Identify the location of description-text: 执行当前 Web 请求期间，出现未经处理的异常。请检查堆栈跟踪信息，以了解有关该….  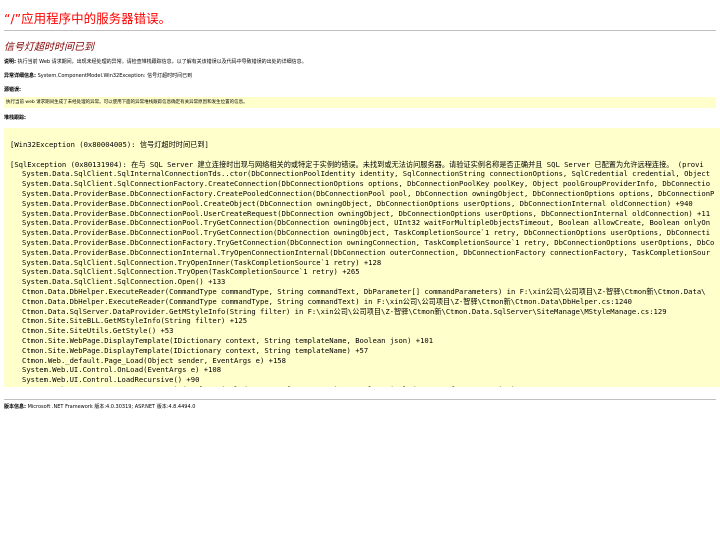
(161, 62).